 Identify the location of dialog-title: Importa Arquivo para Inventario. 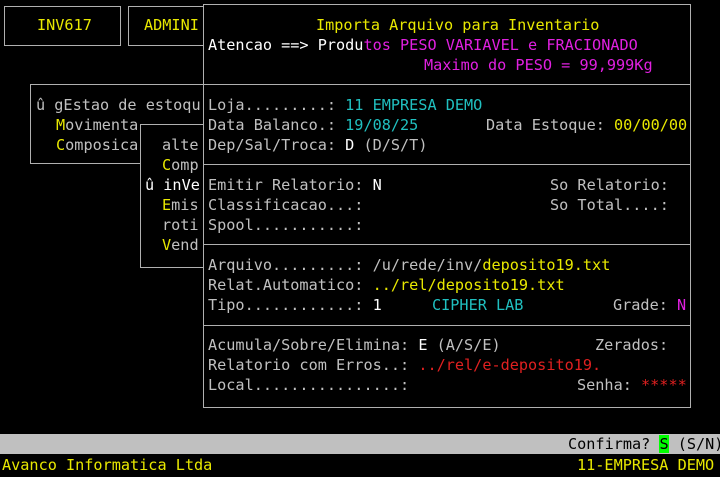
(458, 25).